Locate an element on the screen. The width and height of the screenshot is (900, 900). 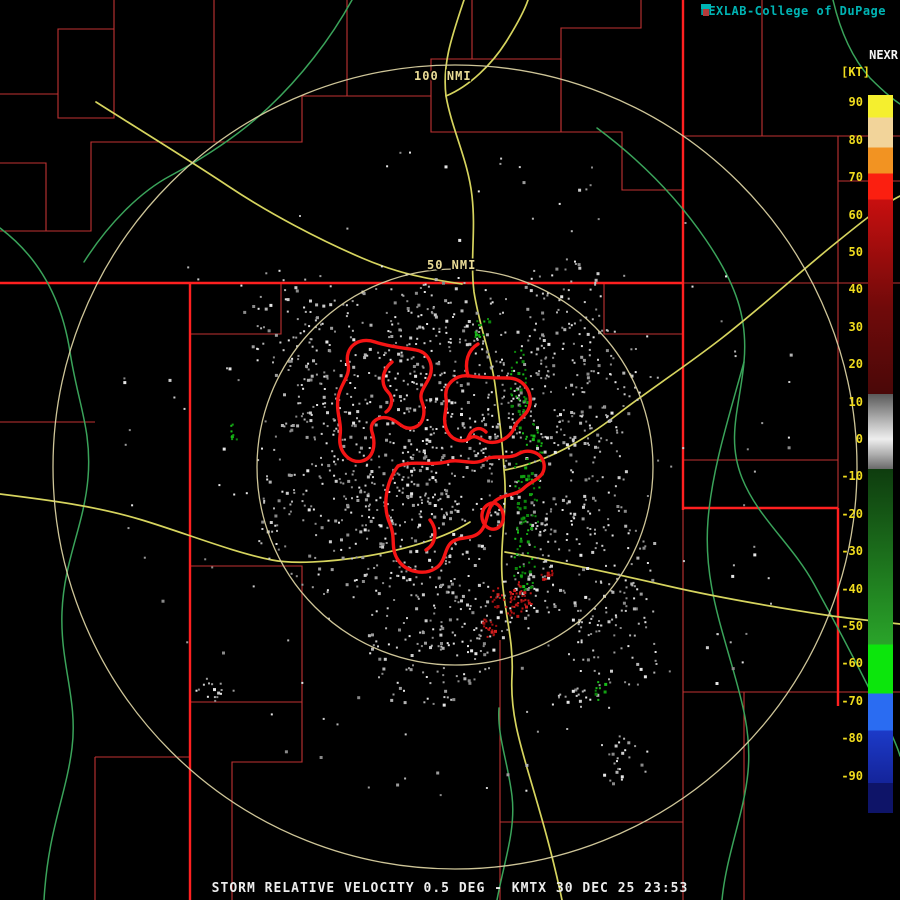
colorbar-tick: -40 is located at coordinates (852, 588).